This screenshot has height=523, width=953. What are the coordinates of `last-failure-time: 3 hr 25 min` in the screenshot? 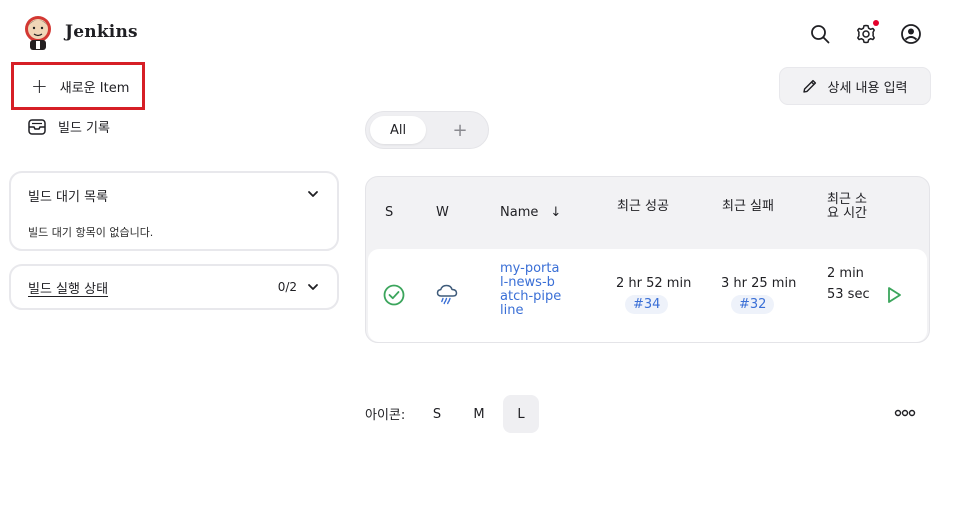 It's located at (759, 283).